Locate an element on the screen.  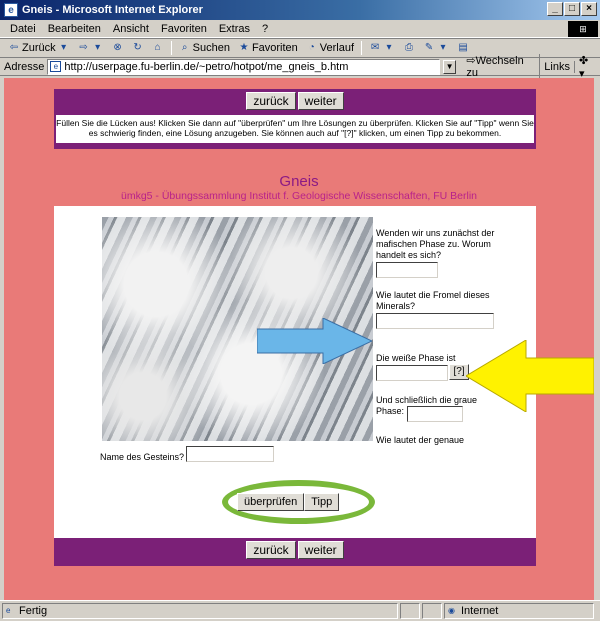
answer-rock-name-input is located at coordinates (230, 454).